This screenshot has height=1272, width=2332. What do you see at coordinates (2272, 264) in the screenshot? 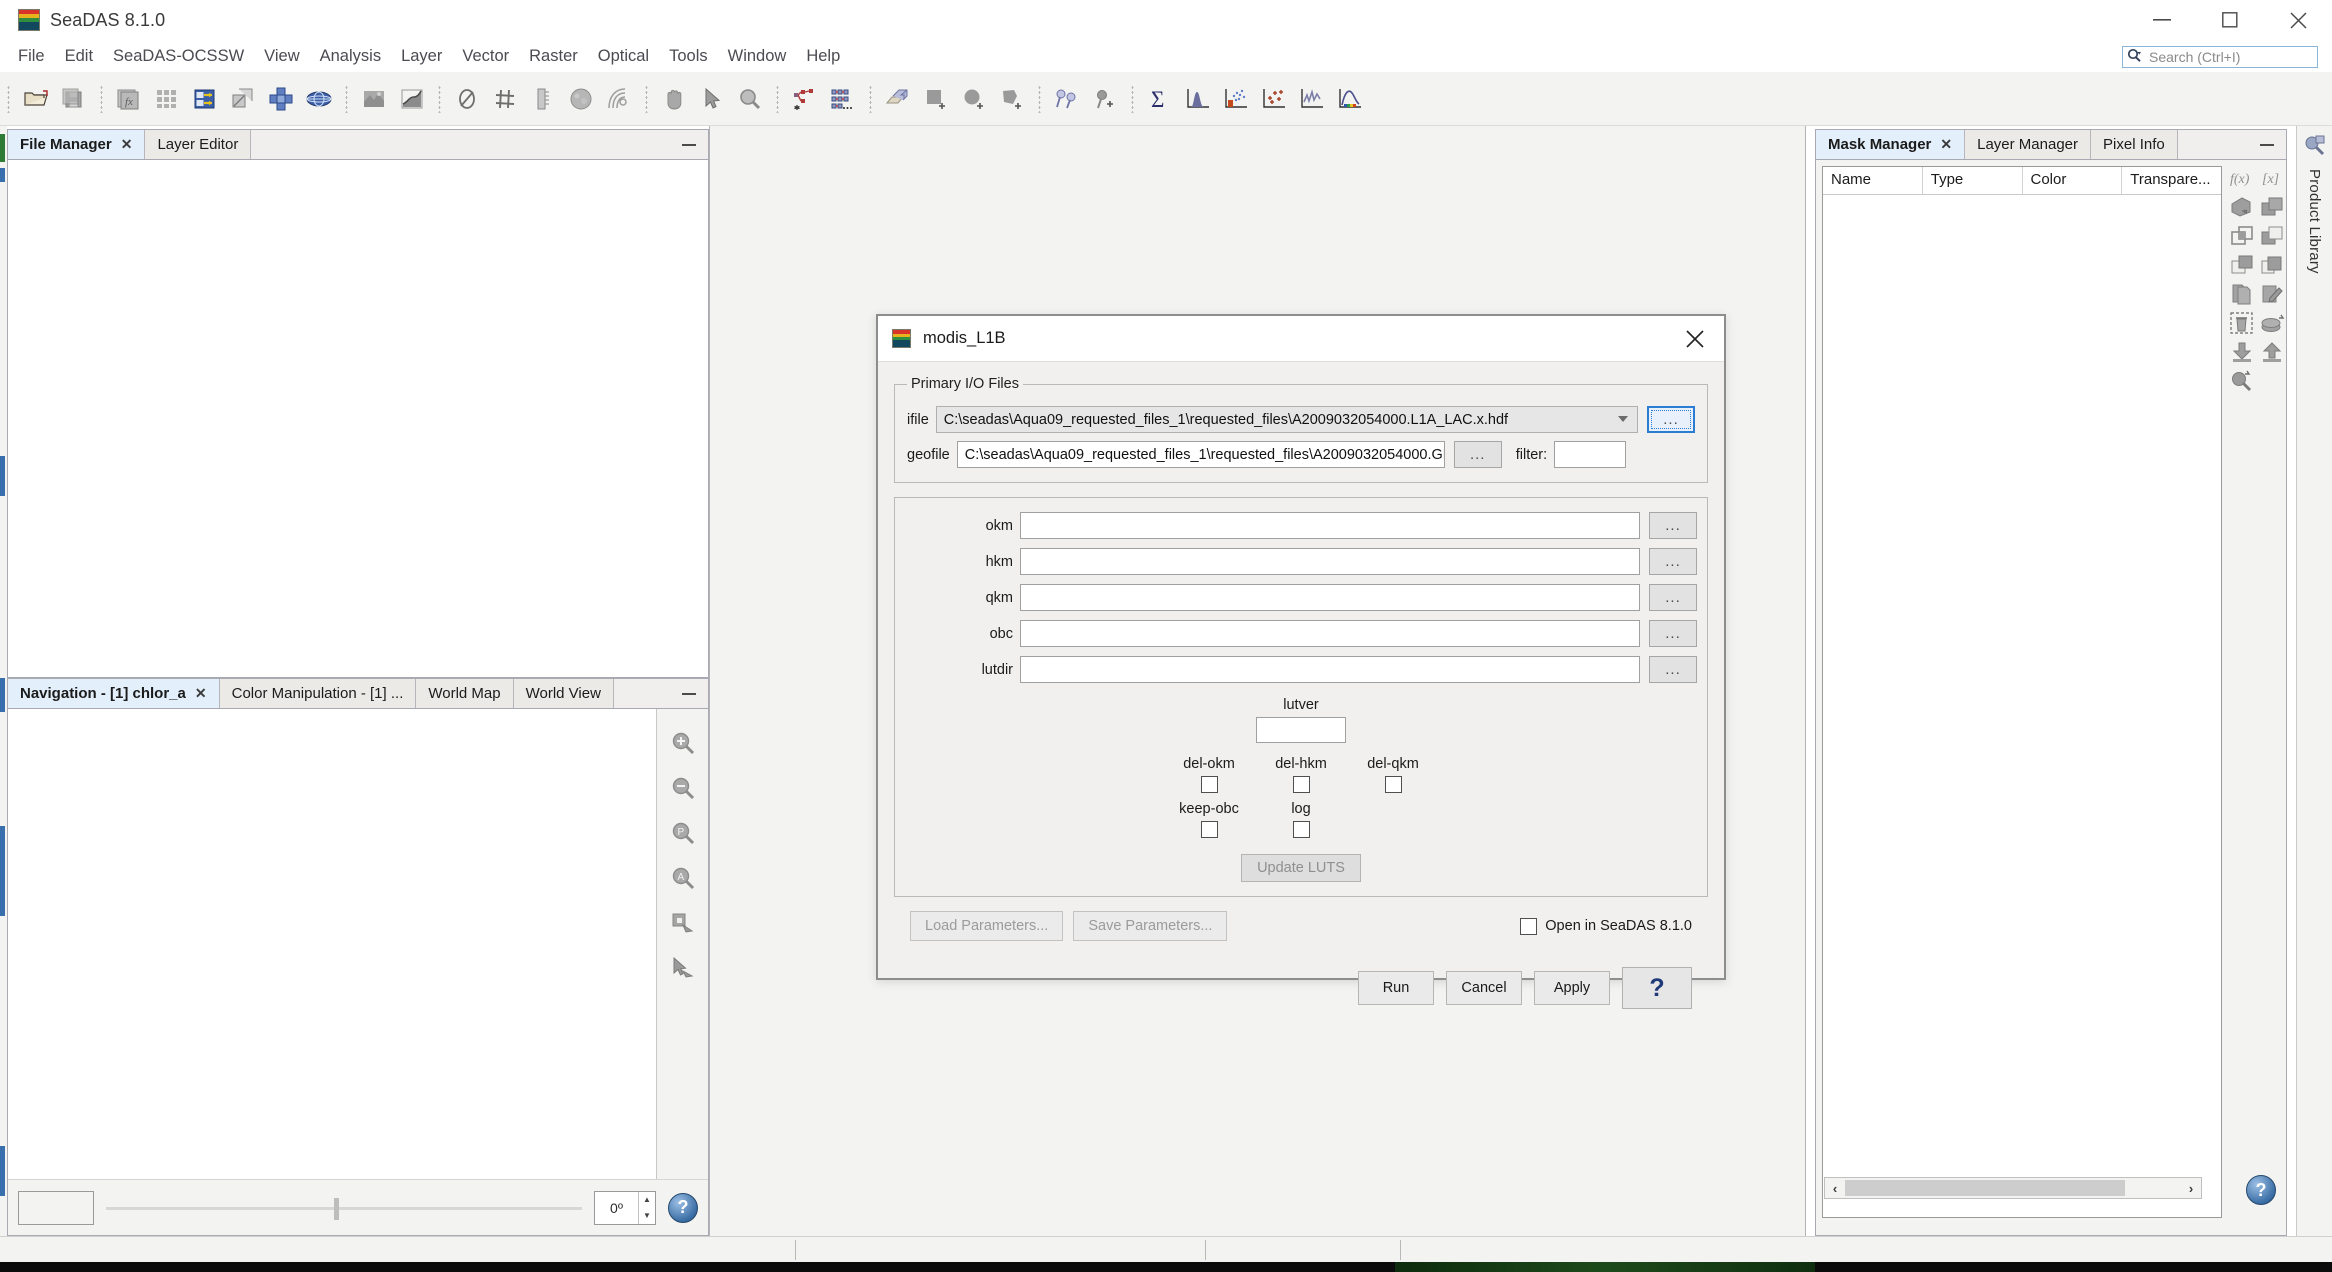
I see `complement-icon` at bounding box center [2272, 264].